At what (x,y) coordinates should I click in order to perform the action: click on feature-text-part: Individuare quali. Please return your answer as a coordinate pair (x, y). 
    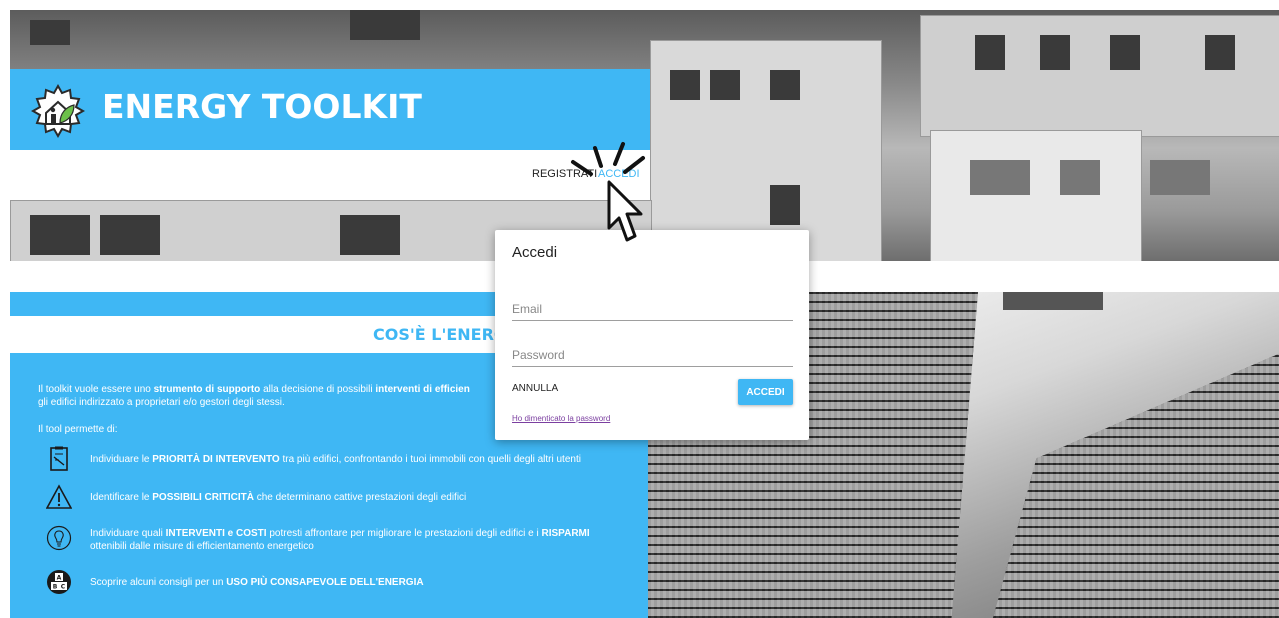
    Looking at the image, I should click on (128, 533).